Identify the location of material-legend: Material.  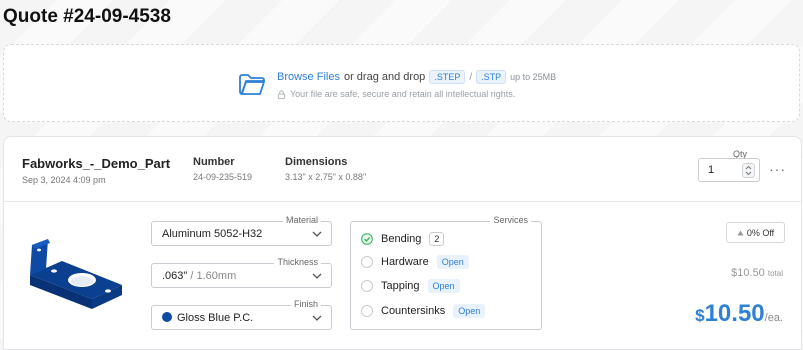
(301, 220).